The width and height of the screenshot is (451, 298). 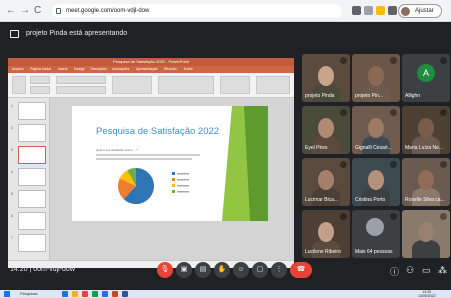 I want to click on captions-button: ▤, so click(x=203, y=270).